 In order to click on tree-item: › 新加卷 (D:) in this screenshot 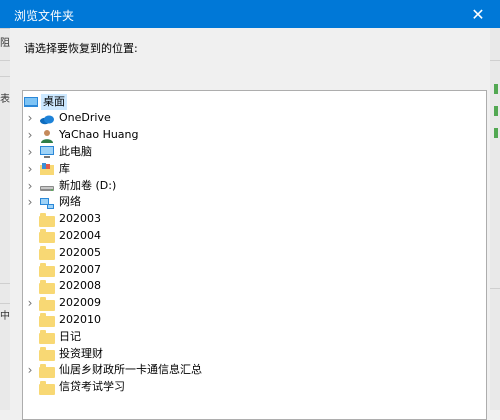, I will do `click(254, 185)`.